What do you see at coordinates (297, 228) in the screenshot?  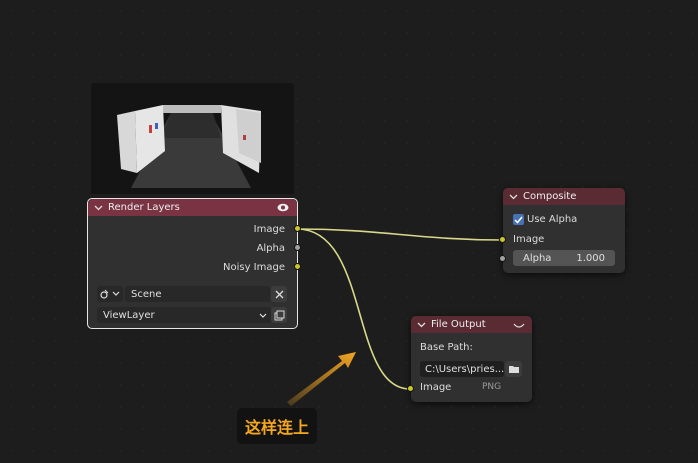 I see `render-layers-image-socket` at bounding box center [297, 228].